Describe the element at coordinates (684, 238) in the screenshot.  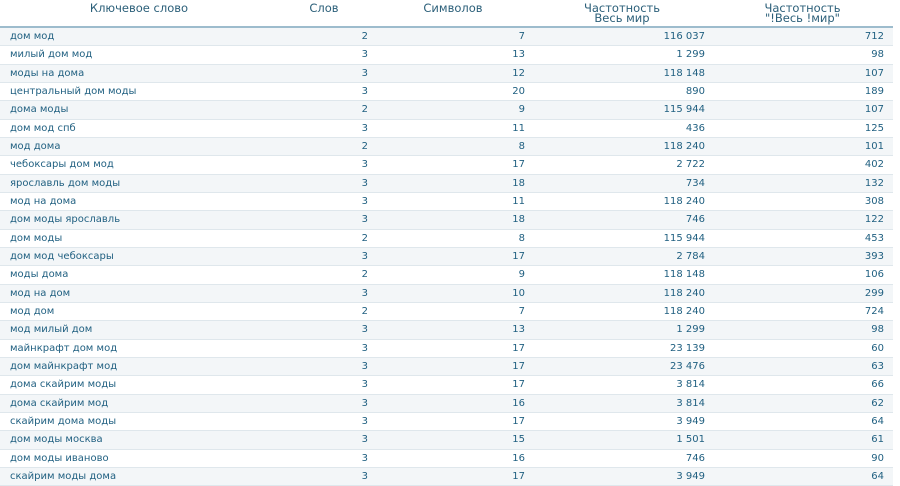
I see `frequency-cell: 115 944` at that location.